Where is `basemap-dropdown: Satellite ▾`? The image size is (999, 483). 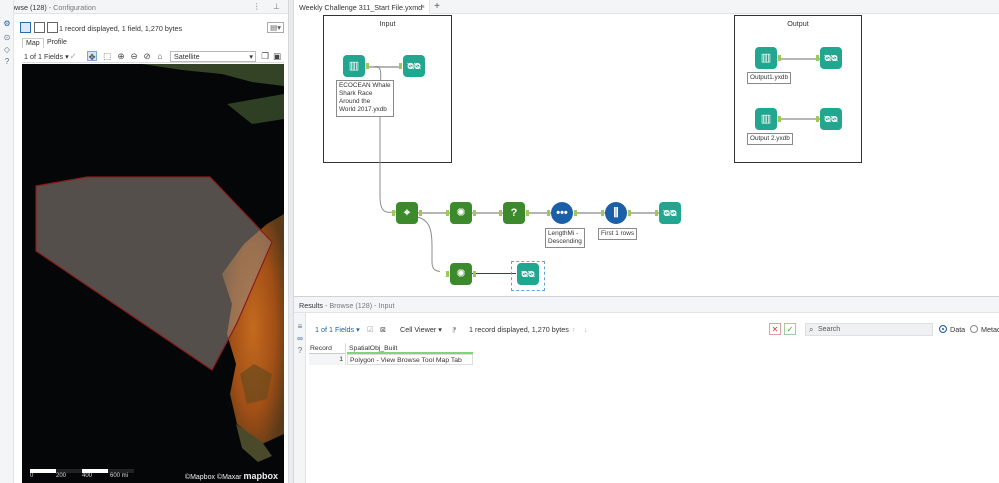
basemap-dropdown: Satellite ▾ is located at coordinates (213, 56).